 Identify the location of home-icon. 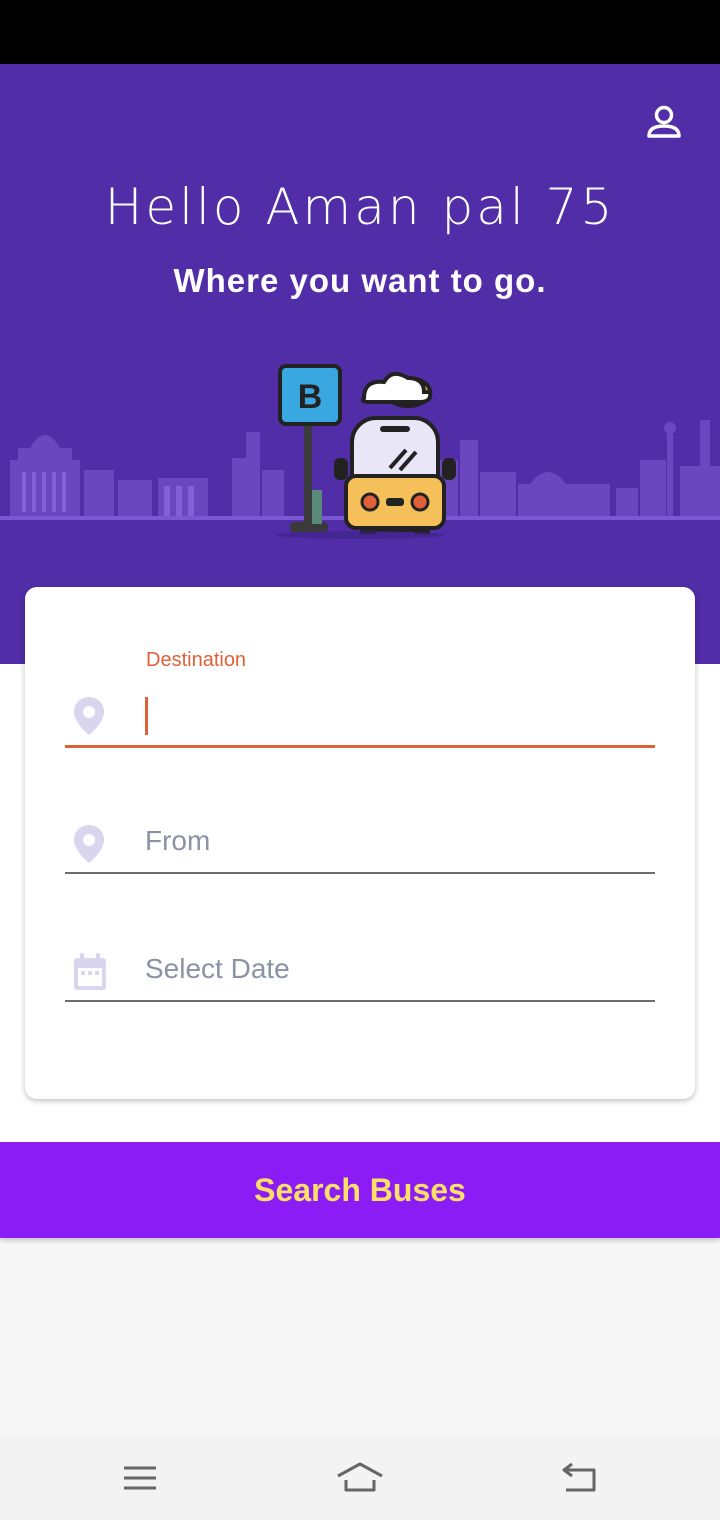
(360, 1478).